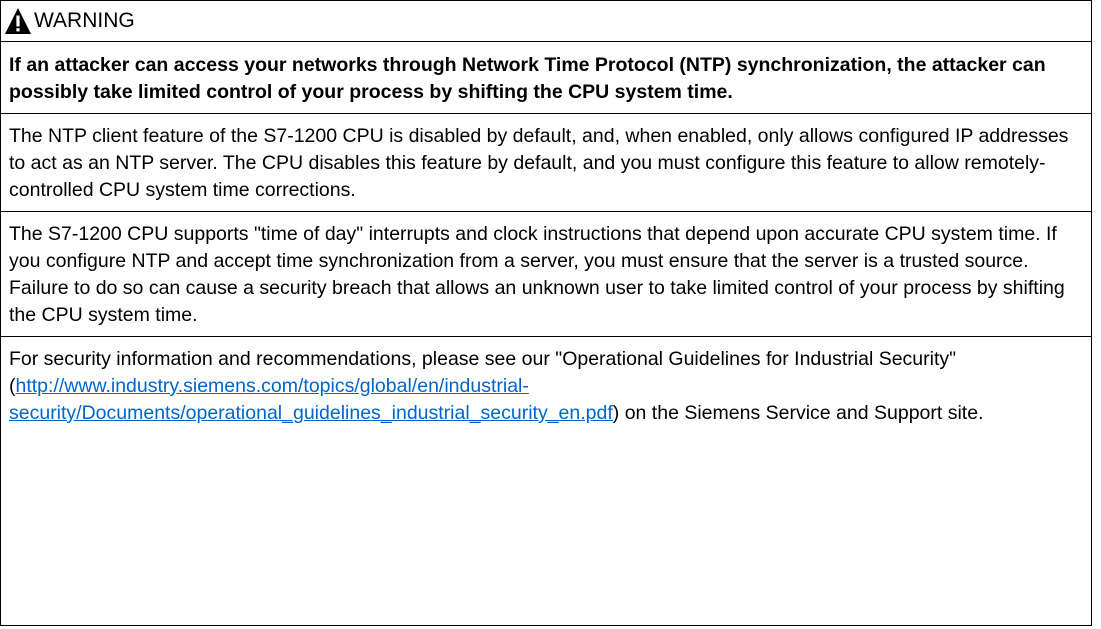 This screenshot has height=629, width=1101. I want to click on warning-title: WARNING, so click(84, 20).